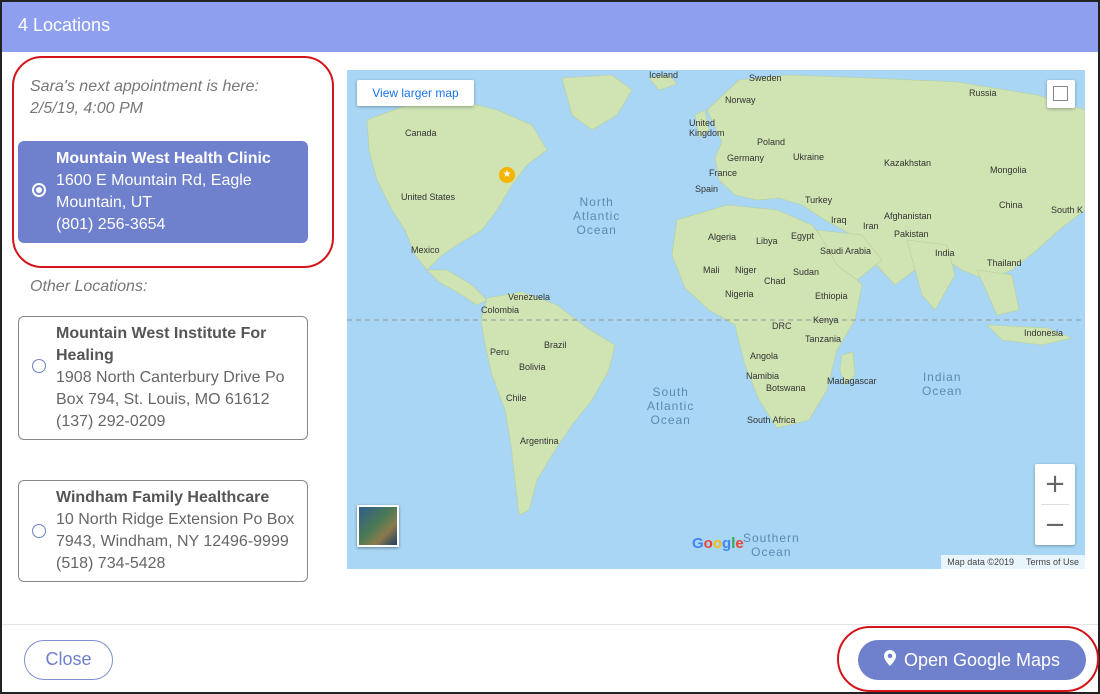 The image size is (1100, 694). I want to click on map-label: Iran, so click(871, 226).